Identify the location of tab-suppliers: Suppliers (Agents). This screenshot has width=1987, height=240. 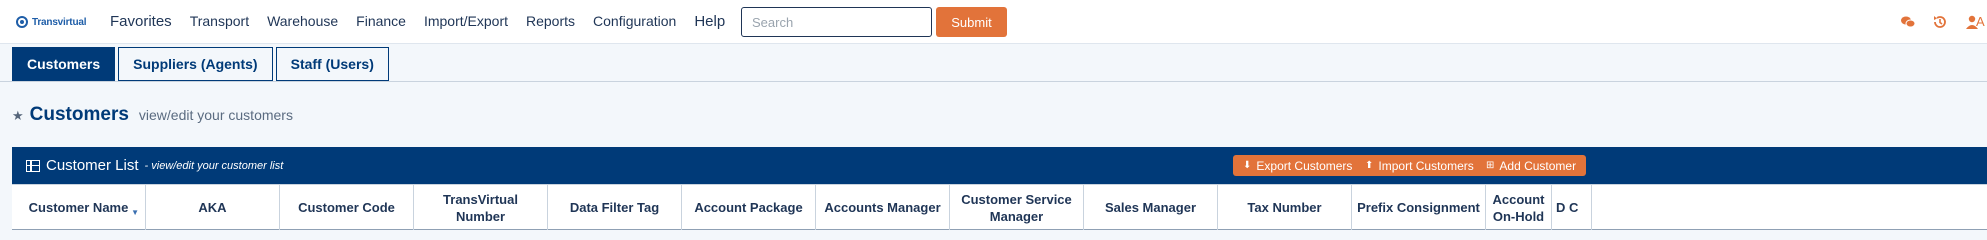
(195, 64).